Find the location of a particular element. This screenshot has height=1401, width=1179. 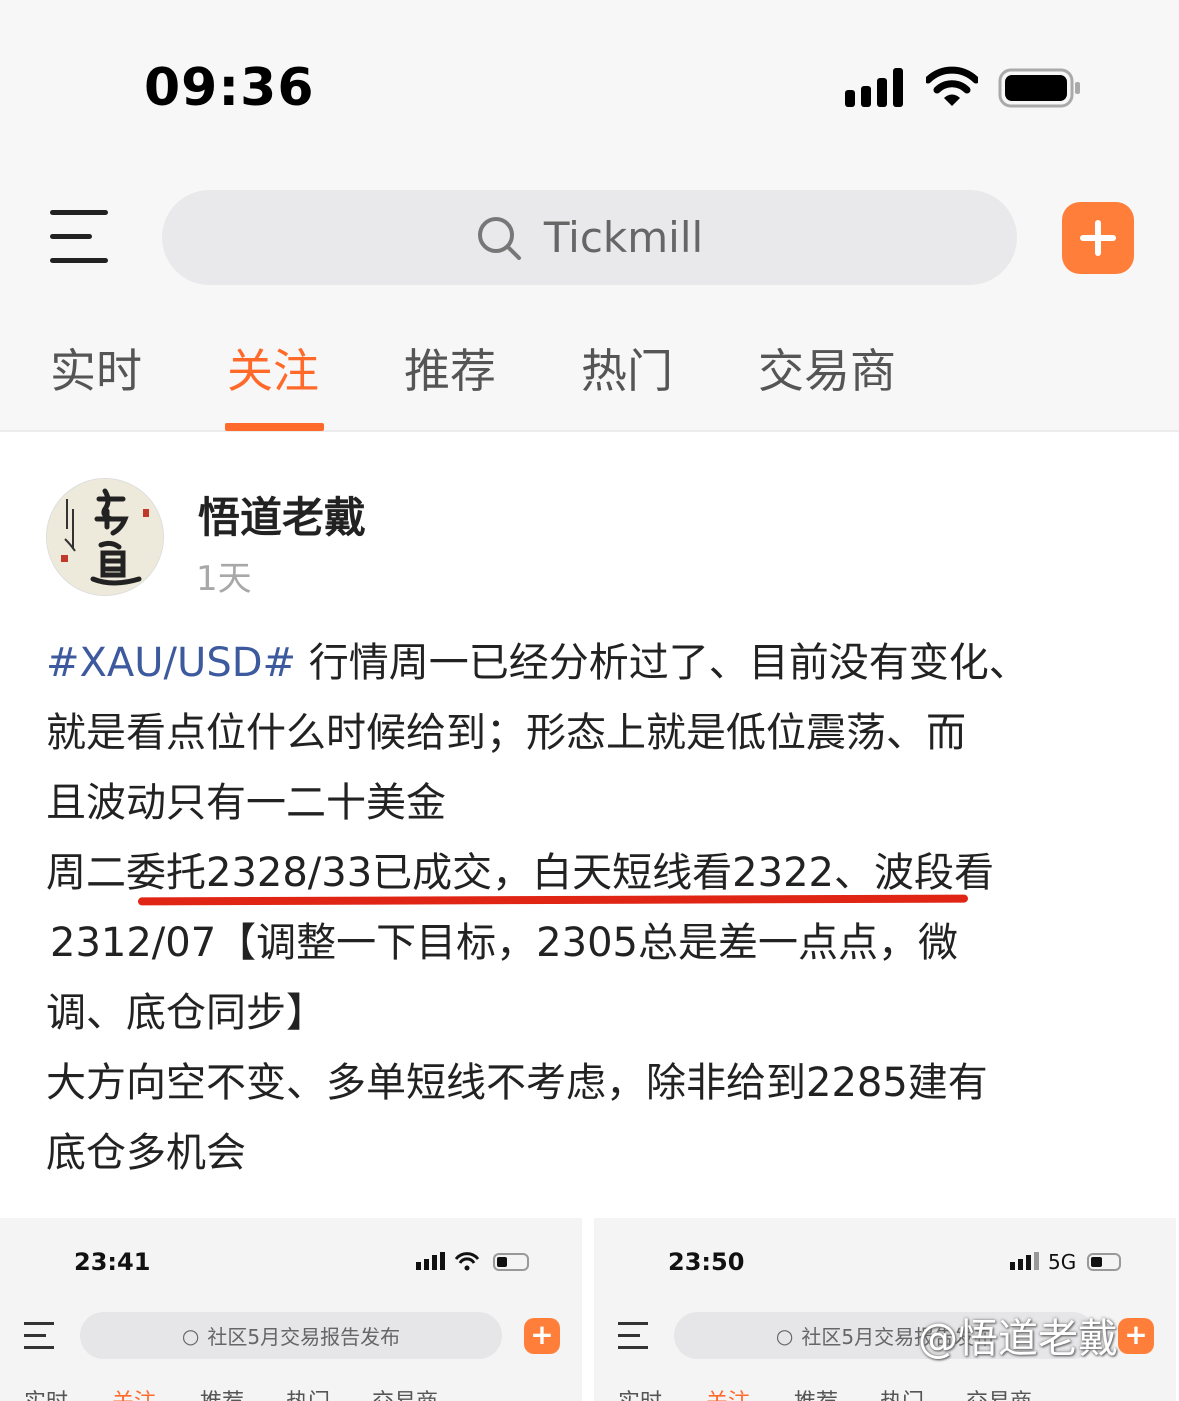

search-placeholder: Tickmill is located at coordinates (623, 237).